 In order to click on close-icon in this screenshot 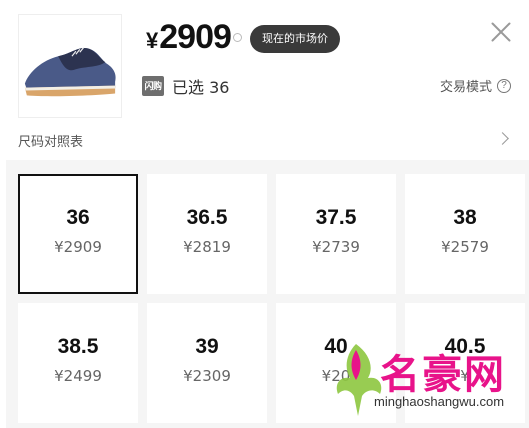, I will do `click(501, 32)`.